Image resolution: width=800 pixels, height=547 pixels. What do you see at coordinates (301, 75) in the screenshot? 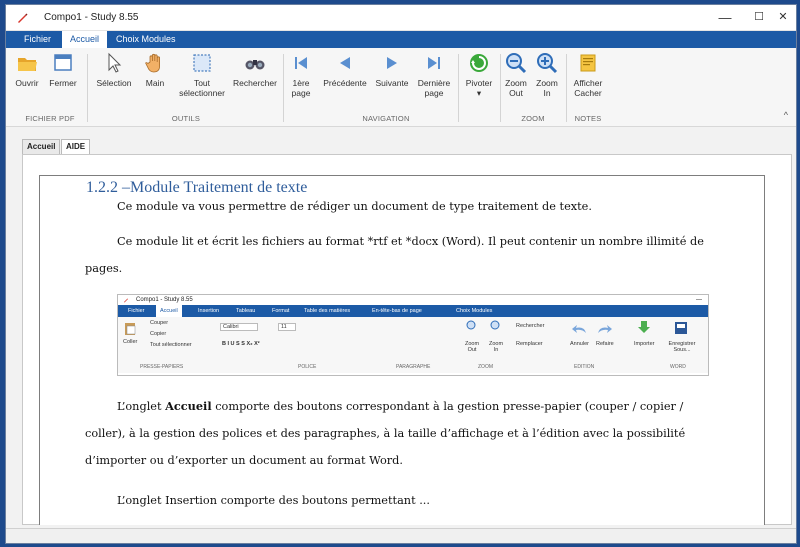
I see `premiere-page-button: 1ère page` at bounding box center [301, 75].